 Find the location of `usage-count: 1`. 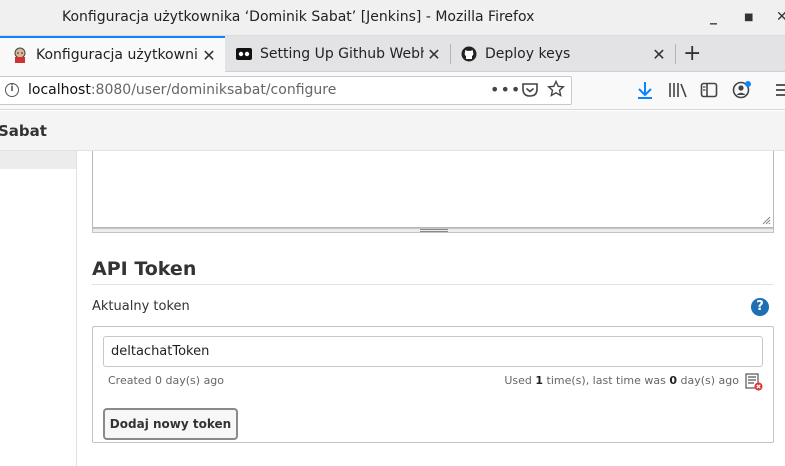

usage-count: 1 is located at coordinates (539, 380).